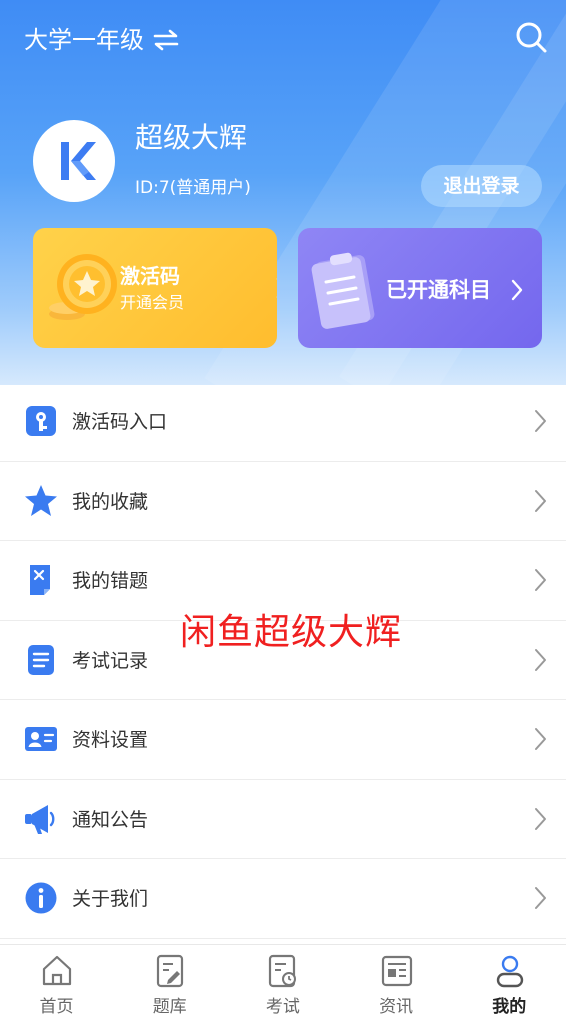  What do you see at coordinates (166, 40) in the screenshot?
I see `swap-icon` at bounding box center [166, 40].